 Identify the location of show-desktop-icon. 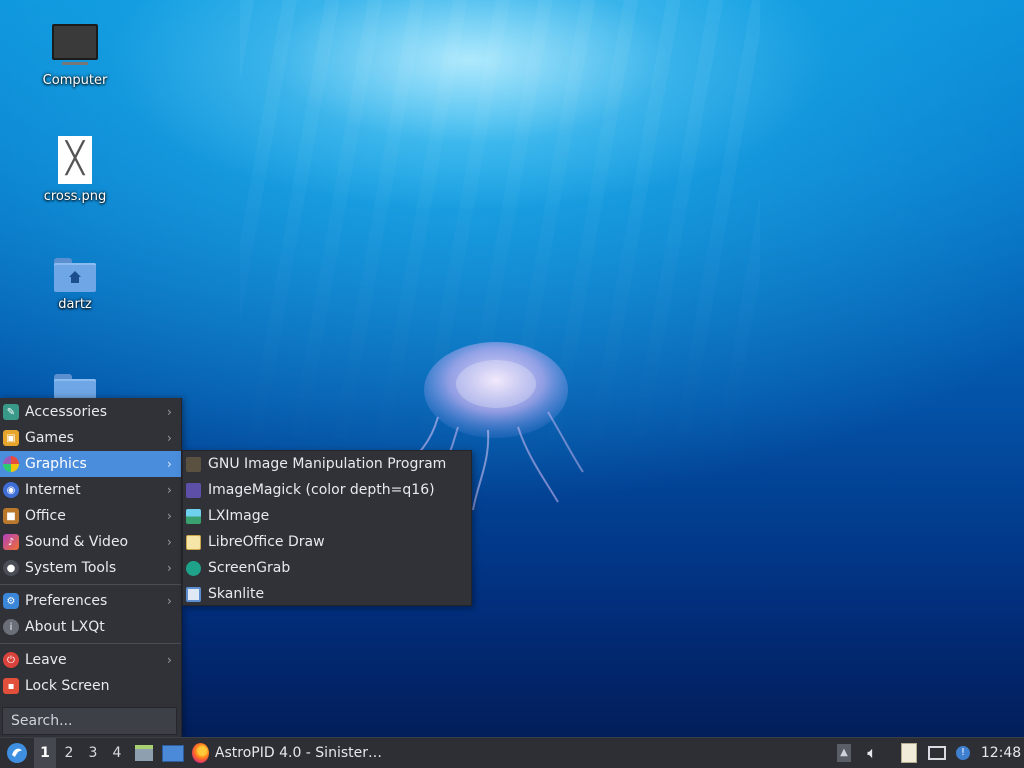
(173, 753).